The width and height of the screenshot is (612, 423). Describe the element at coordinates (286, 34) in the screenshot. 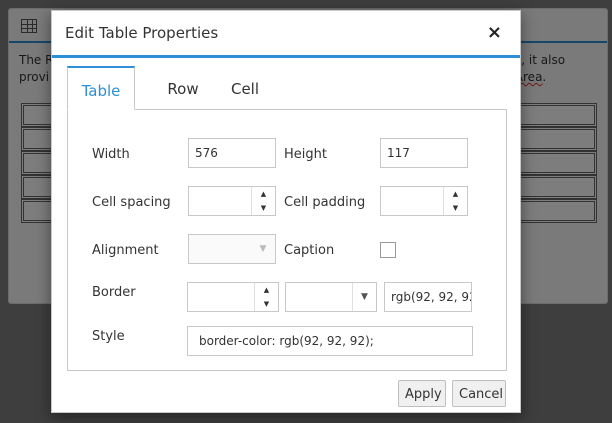

I see `dialog-header: Edit Table Properties ×` at that location.